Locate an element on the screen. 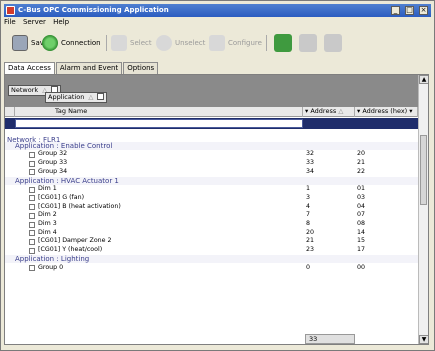 Image resolution: width=435 pixels, height=351 pixels. connection-button: Connection is located at coordinates (71, 43).